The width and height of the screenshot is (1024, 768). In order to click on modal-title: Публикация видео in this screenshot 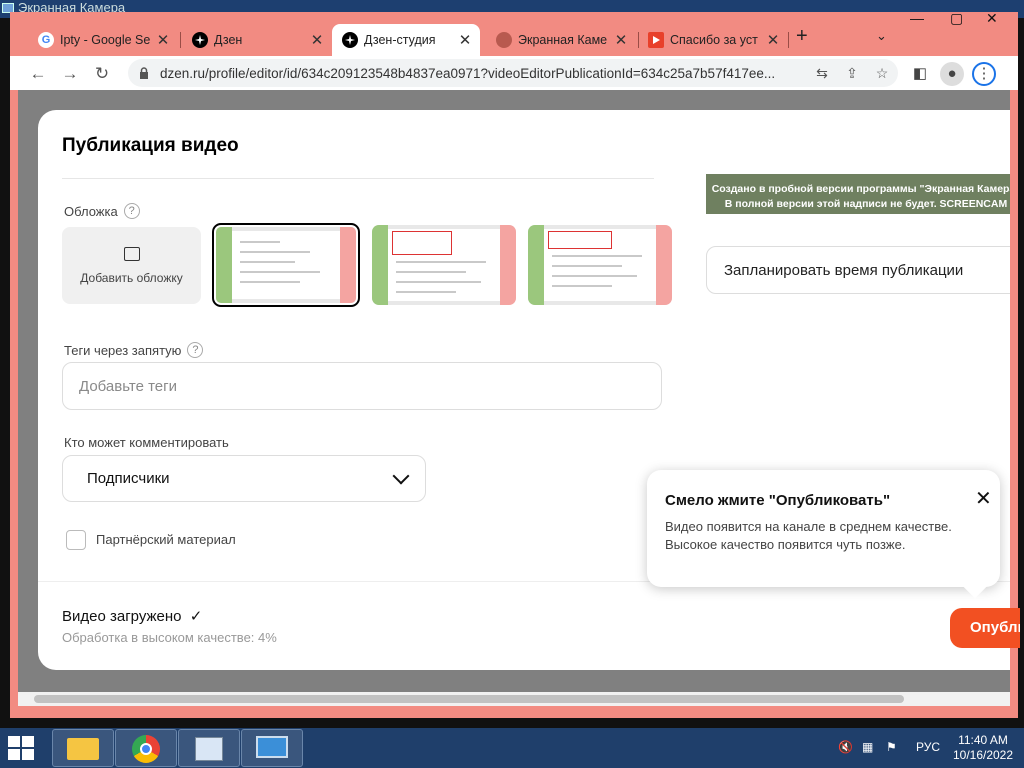, I will do `click(150, 145)`.